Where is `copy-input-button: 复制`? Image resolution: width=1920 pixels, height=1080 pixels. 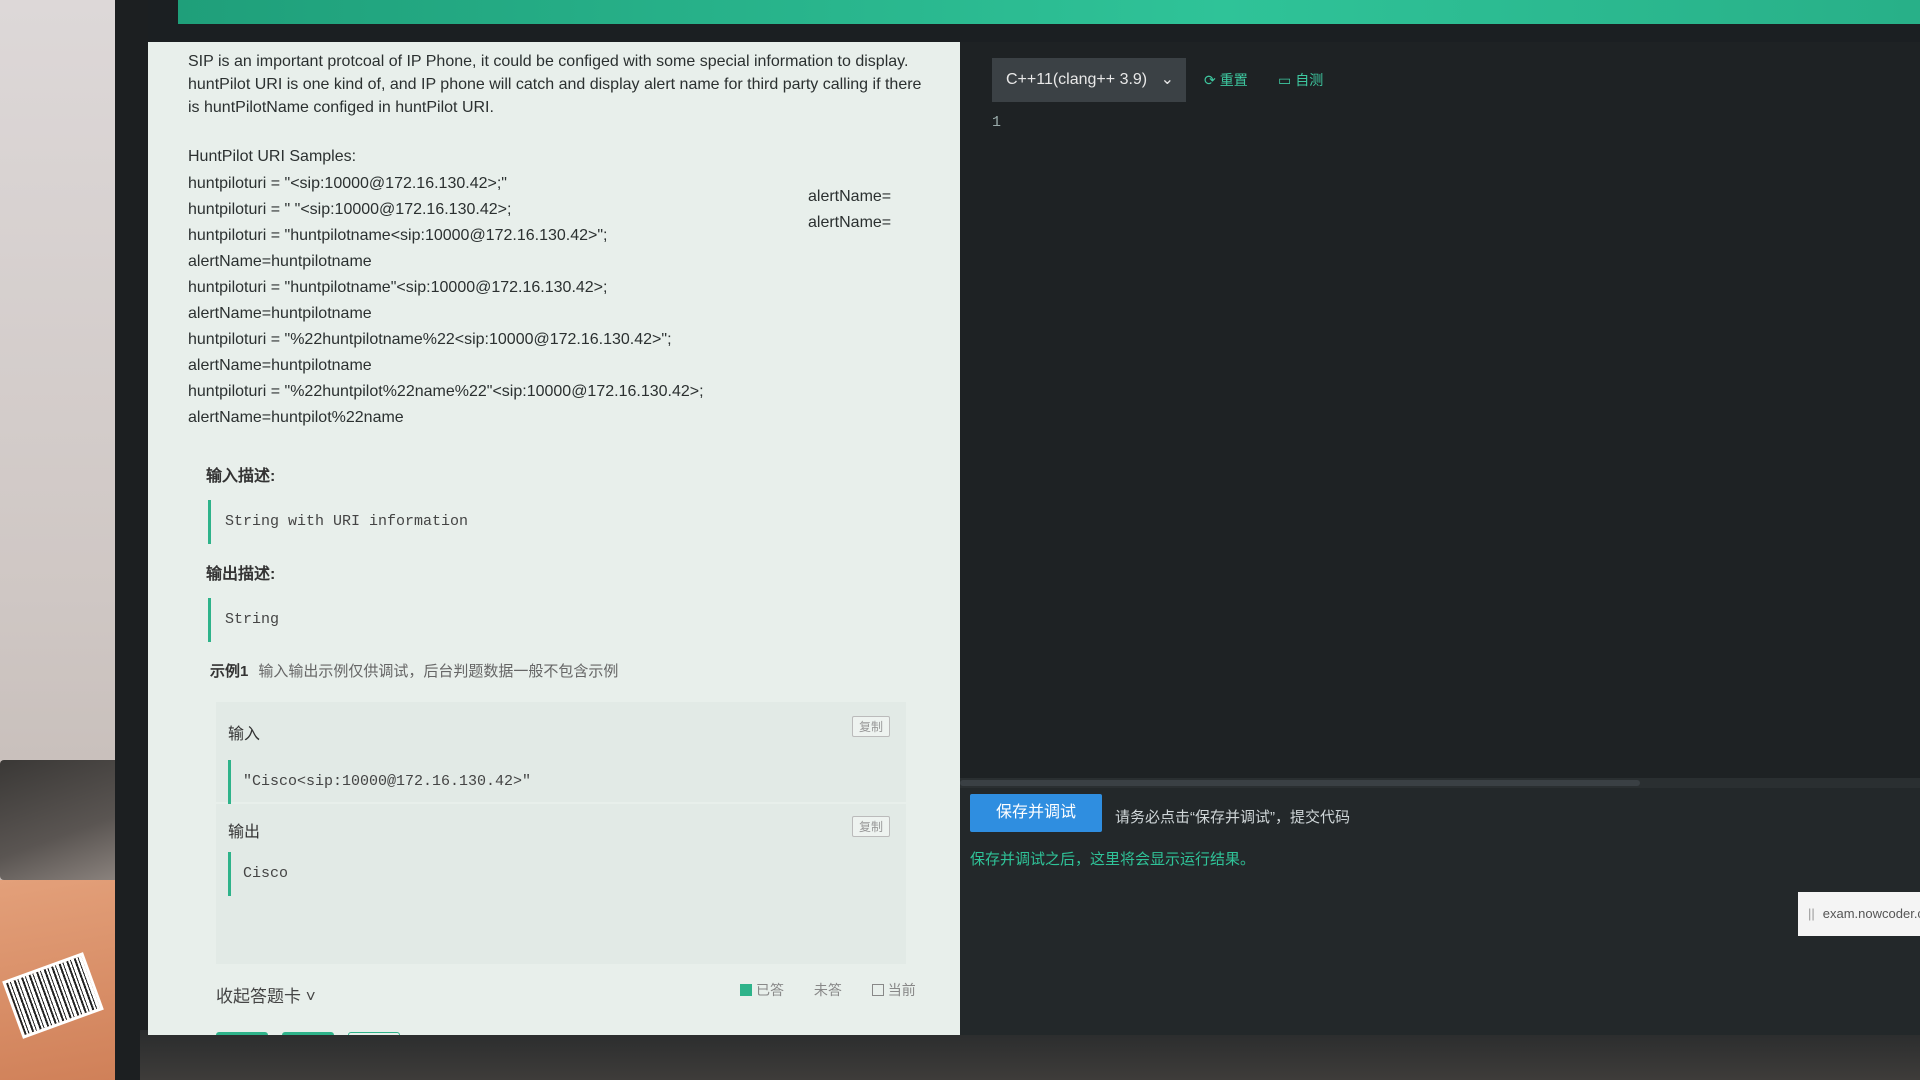
copy-input-button: 复制 is located at coordinates (870, 726).